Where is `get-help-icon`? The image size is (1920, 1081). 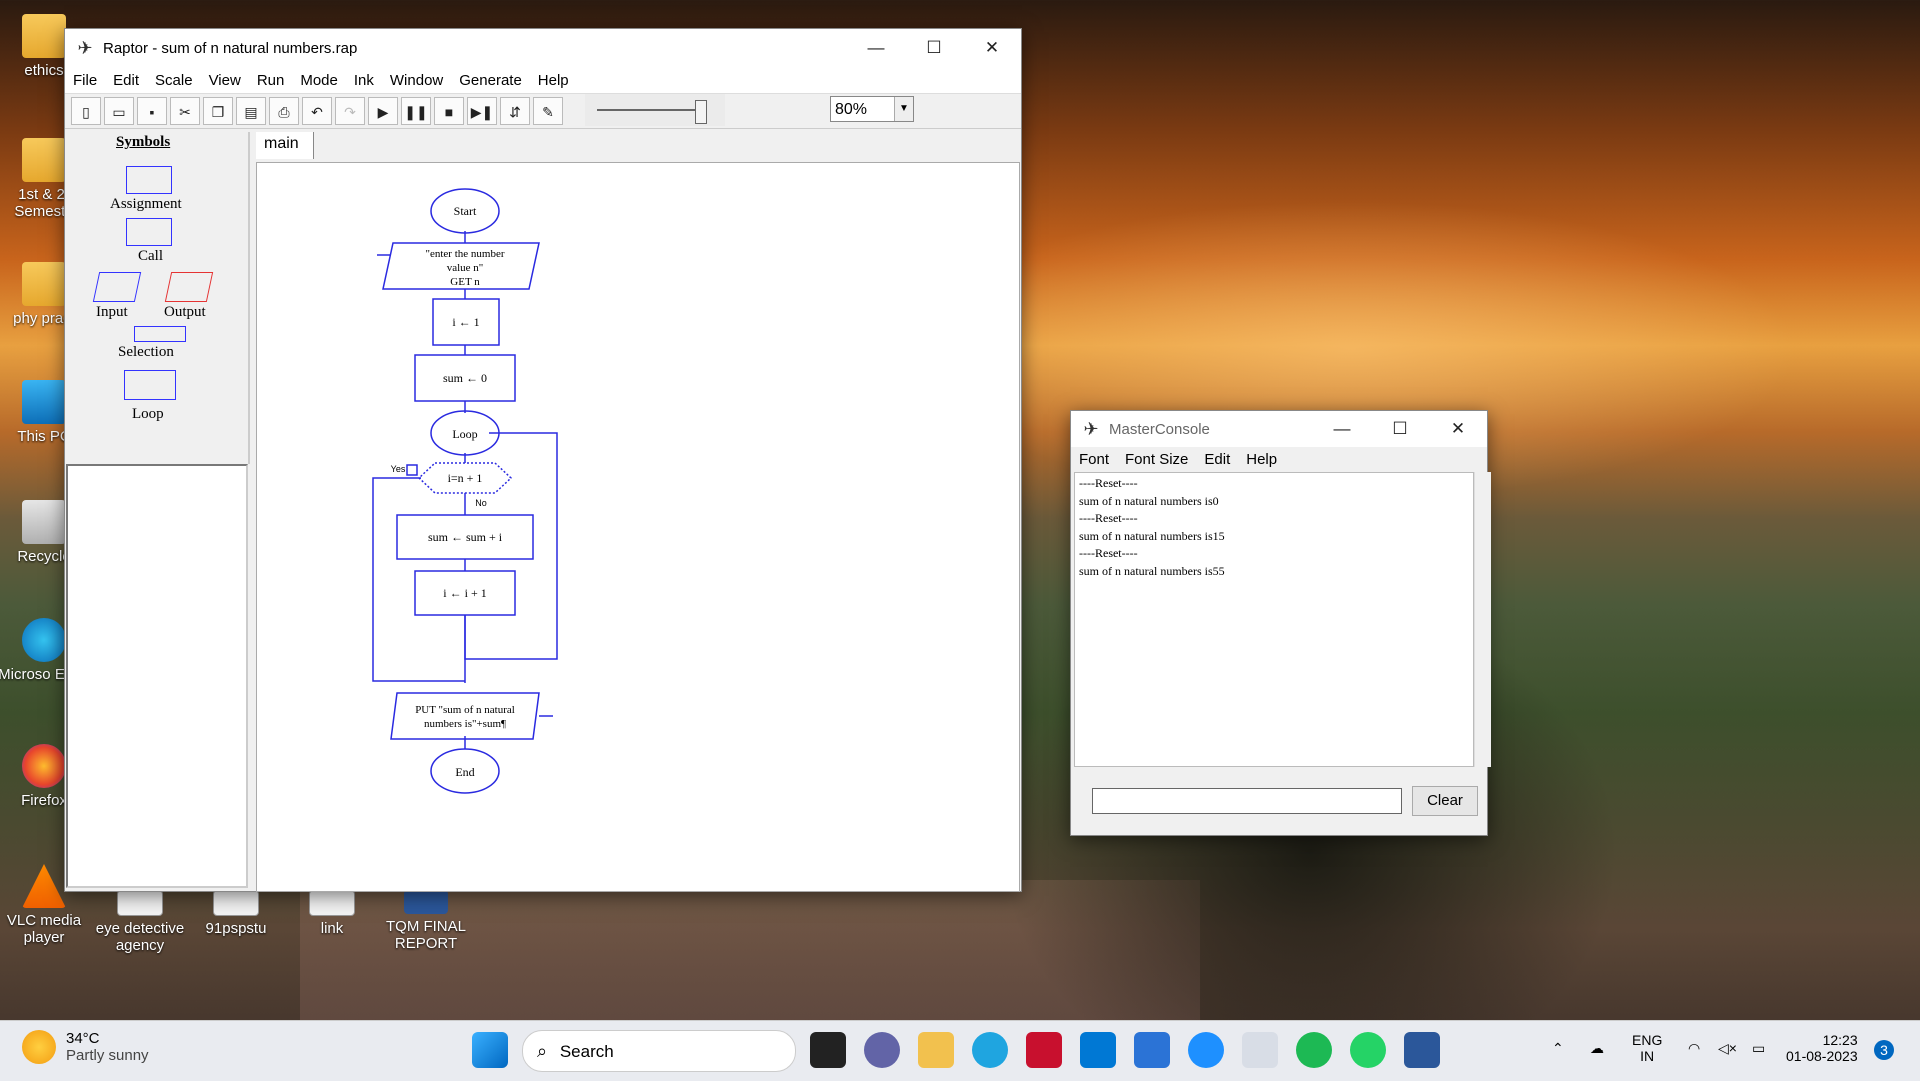
get-help-icon is located at coordinates (1206, 1050).